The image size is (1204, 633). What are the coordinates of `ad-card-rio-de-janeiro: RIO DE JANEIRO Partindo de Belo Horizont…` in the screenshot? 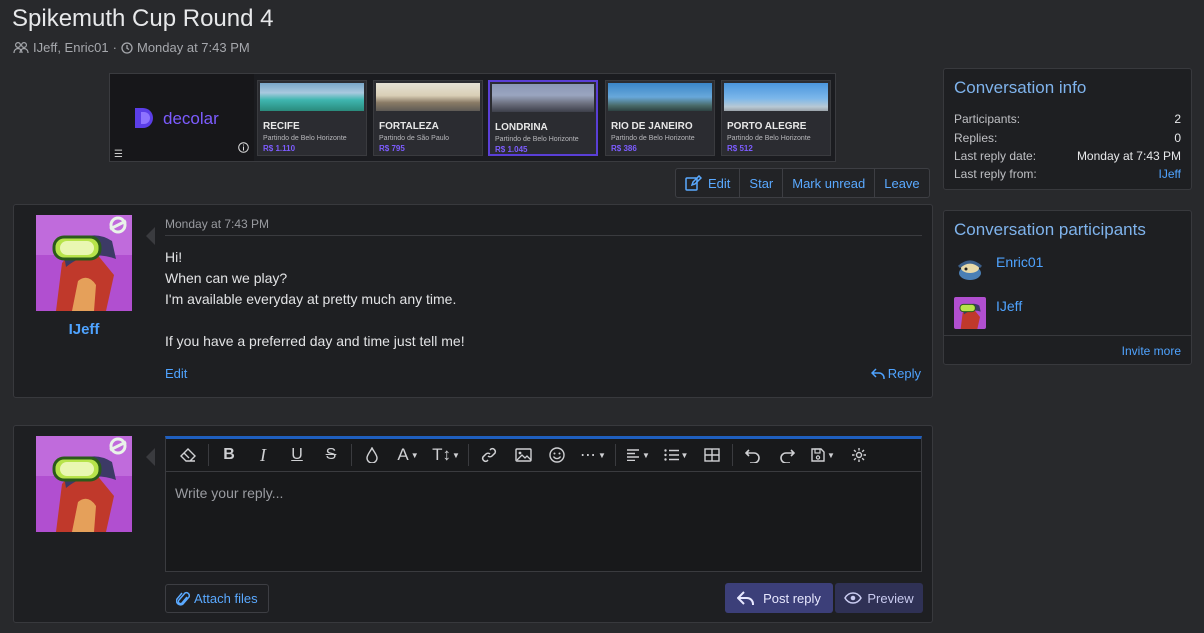 It's located at (660, 118).